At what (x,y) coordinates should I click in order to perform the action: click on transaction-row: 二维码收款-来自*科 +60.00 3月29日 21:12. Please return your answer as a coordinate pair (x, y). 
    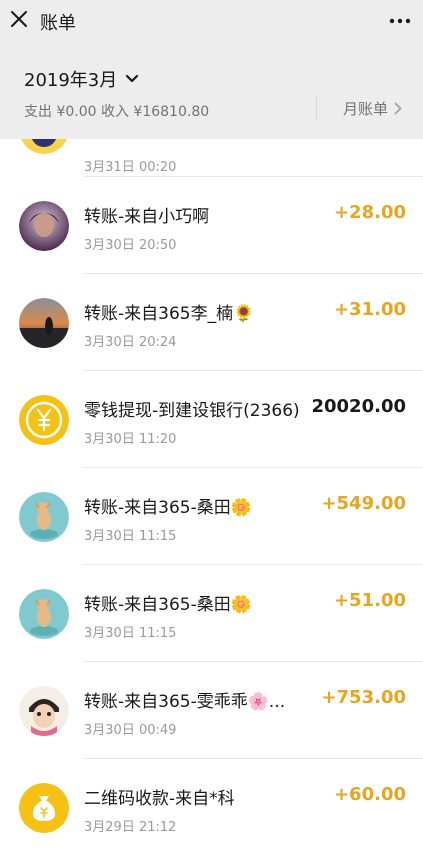
    Looking at the image, I should click on (211, 804).